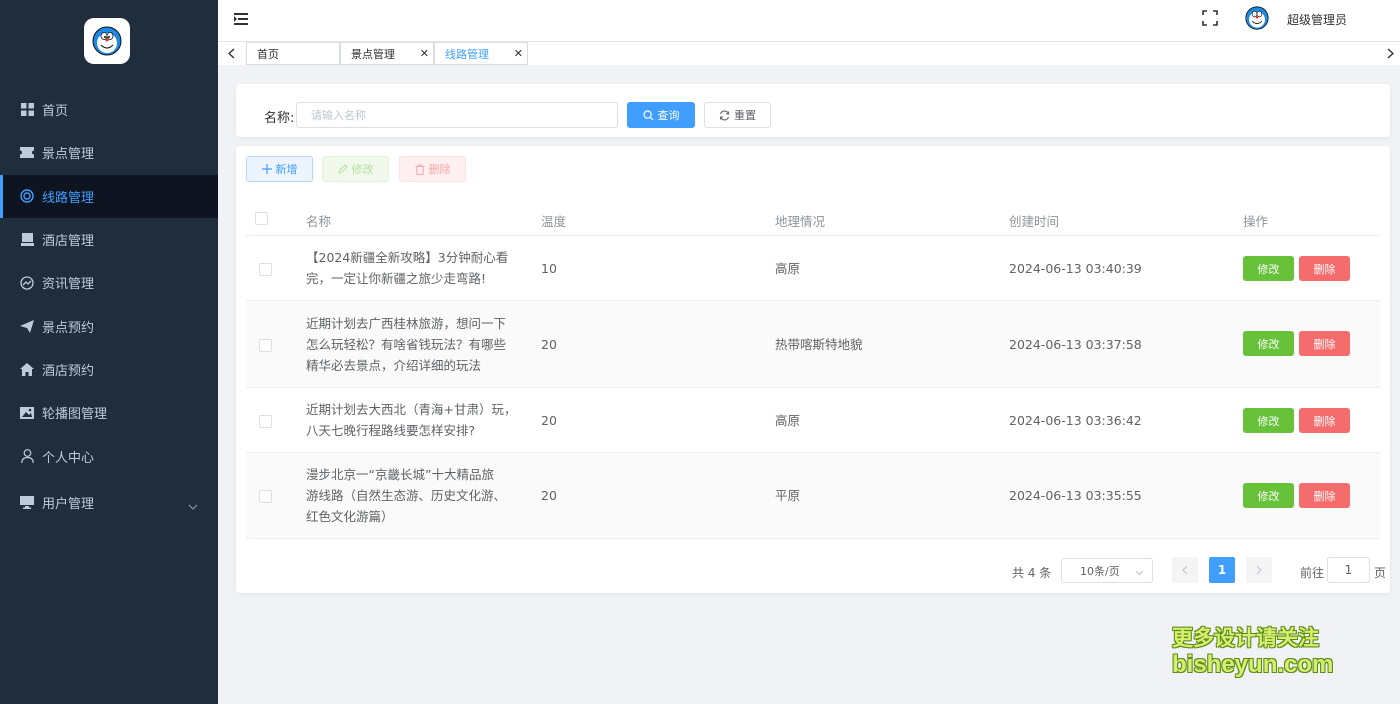  What do you see at coordinates (279, 118) in the screenshot?
I see `search-label: 名称:` at bounding box center [279, 118].